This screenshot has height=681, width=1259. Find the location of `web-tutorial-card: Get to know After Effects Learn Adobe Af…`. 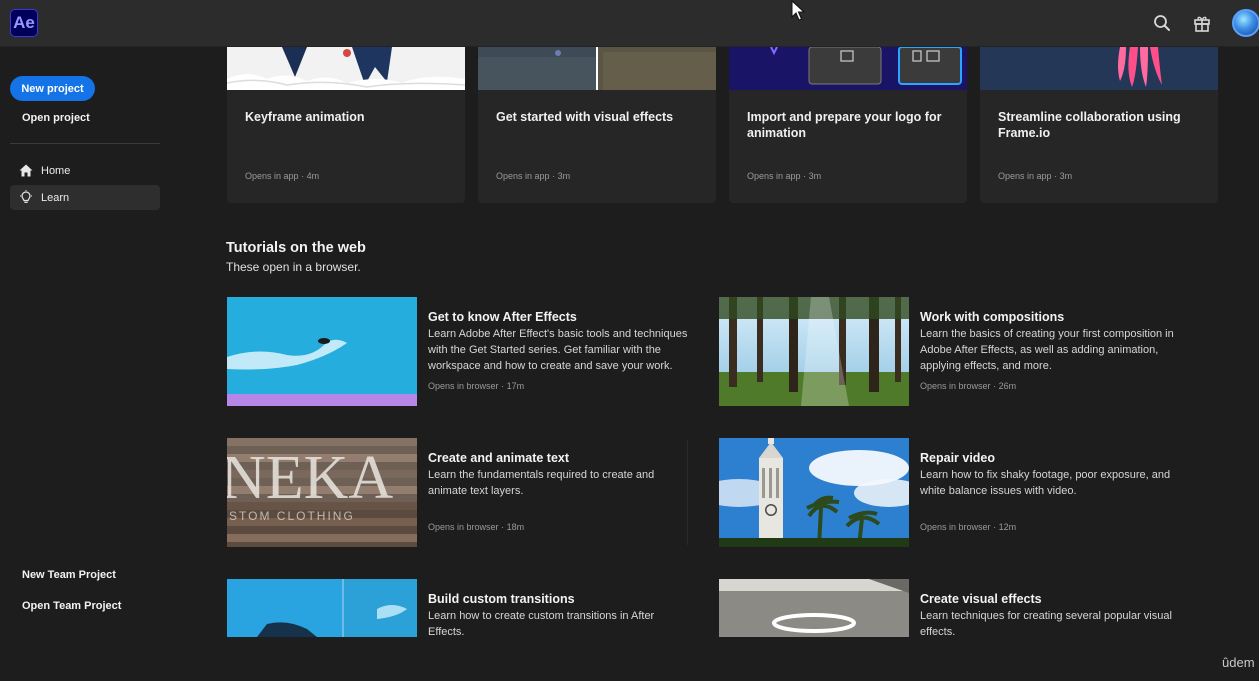

web-tutorial-card: Get to know After Effects Learn Adobe Af… is located at coordinates (462, 352).